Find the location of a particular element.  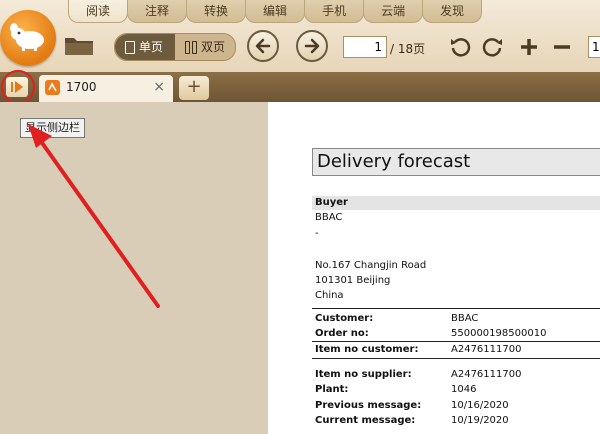

field-value: 550000198500010 is located at coordinates (499, 333).